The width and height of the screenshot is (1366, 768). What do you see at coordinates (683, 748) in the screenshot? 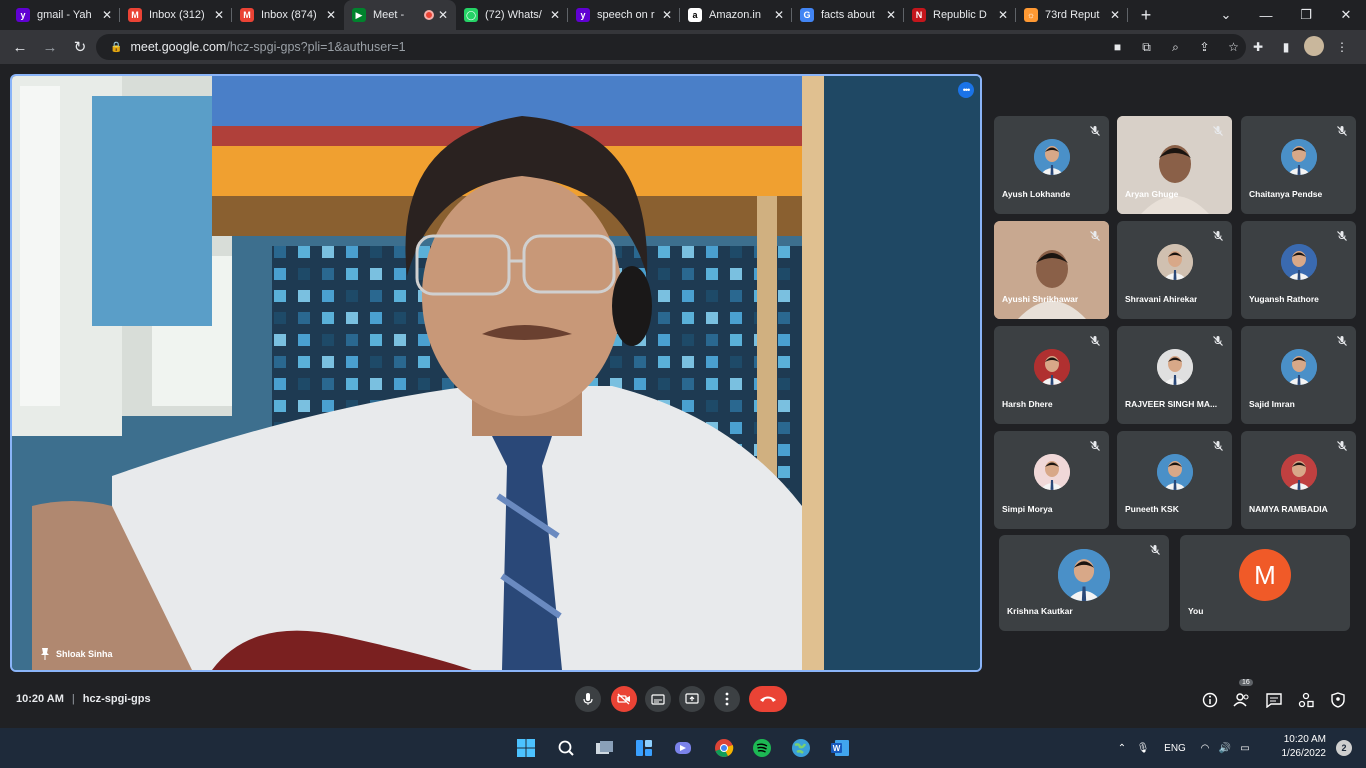
I see `teams-chat-button` at bounding box center [683, 748].